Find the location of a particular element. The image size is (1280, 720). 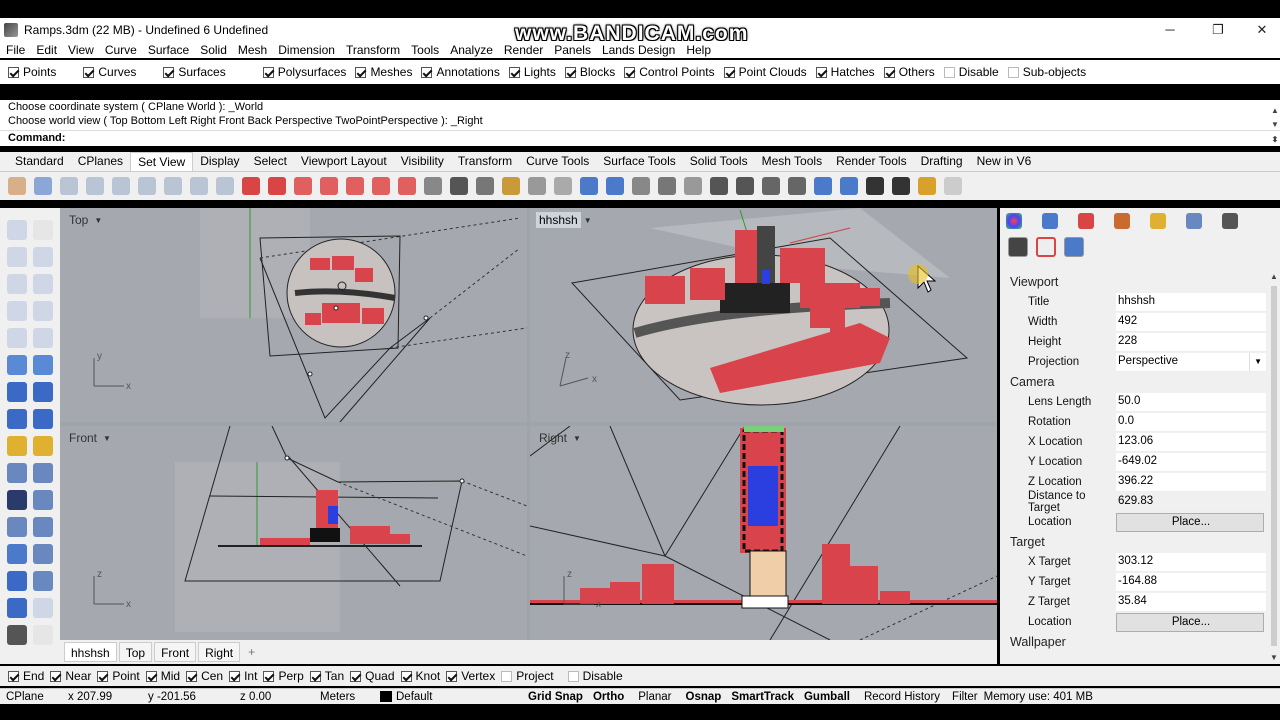

menu-tools: Tools is located at coordinates (425, 50).